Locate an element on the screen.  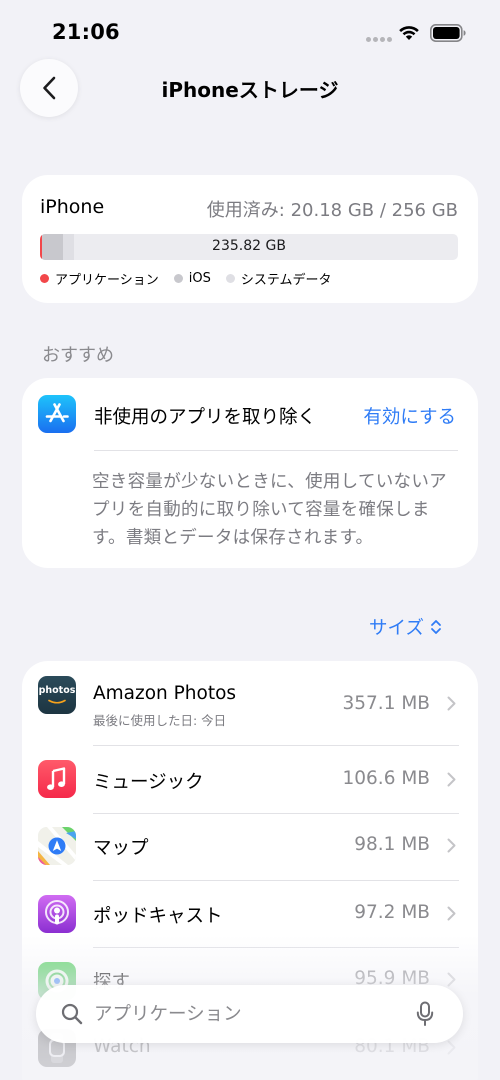
app-store-icon is located at coordinates (57, 414).